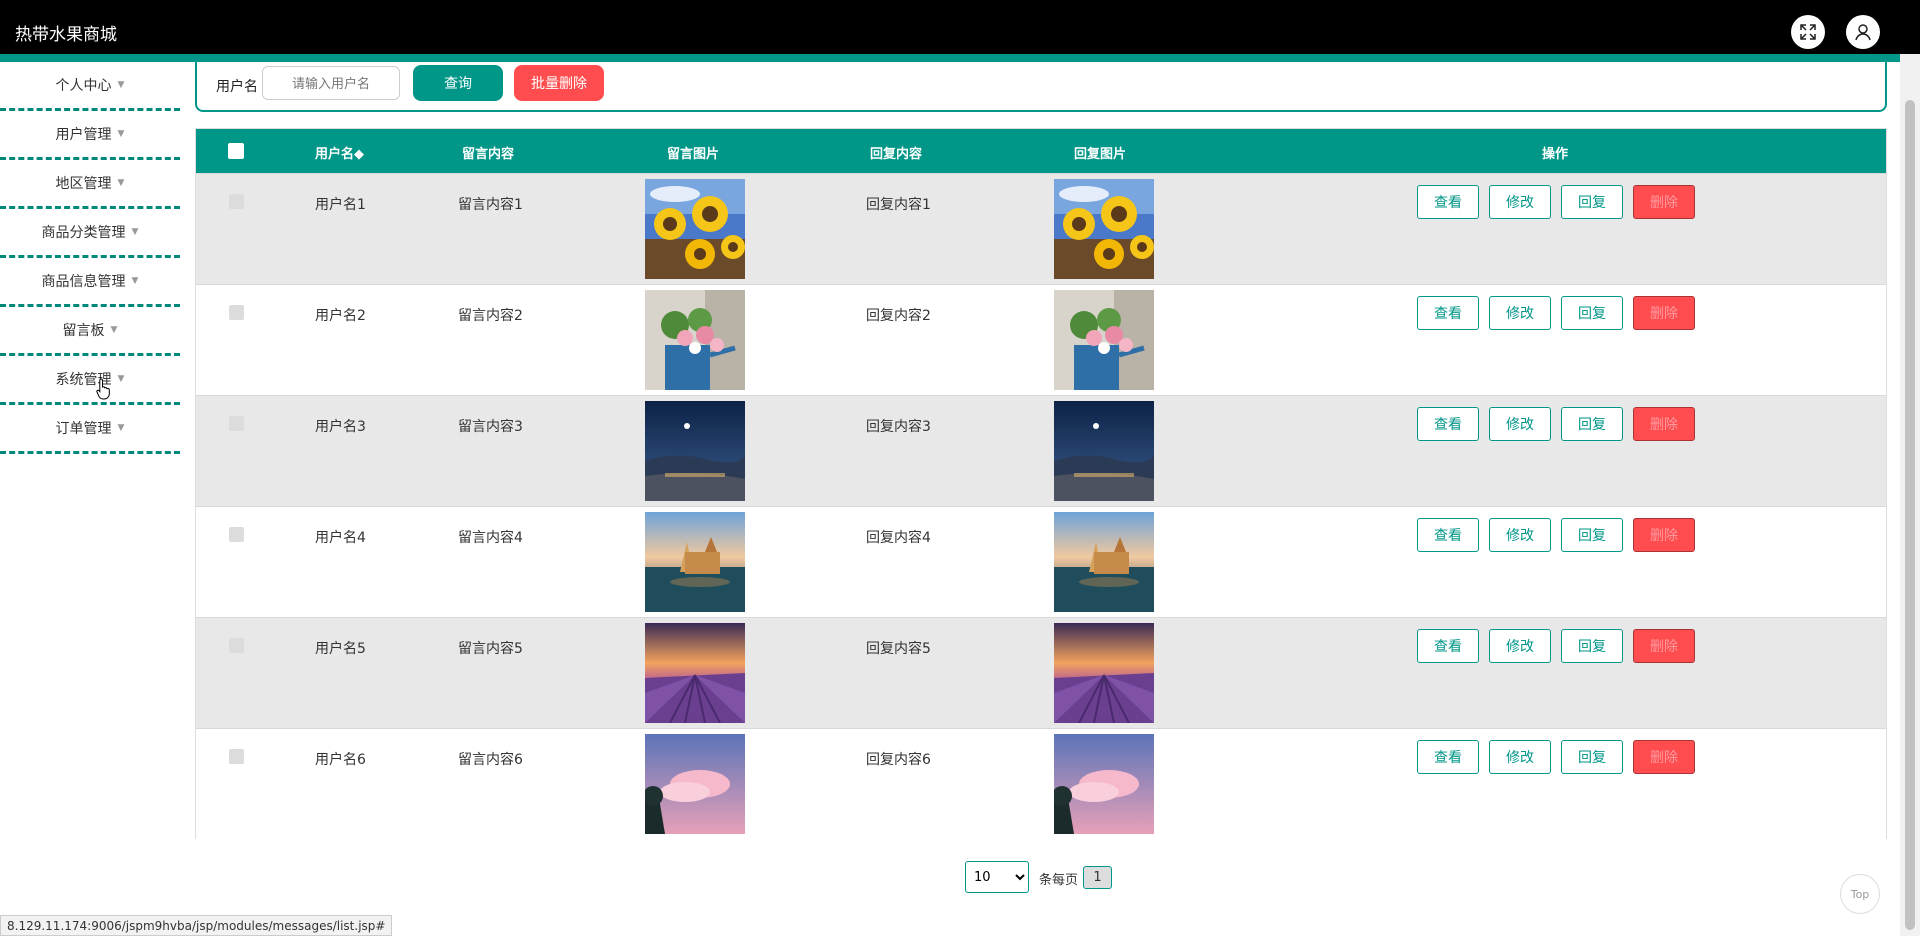 The height and width of the screenshot is (936, 1920). What do you see at coordinates (83, 184) in the screenshot?
I see `sidebar-item-label: 地区管理` at bounding box center [83, 184].